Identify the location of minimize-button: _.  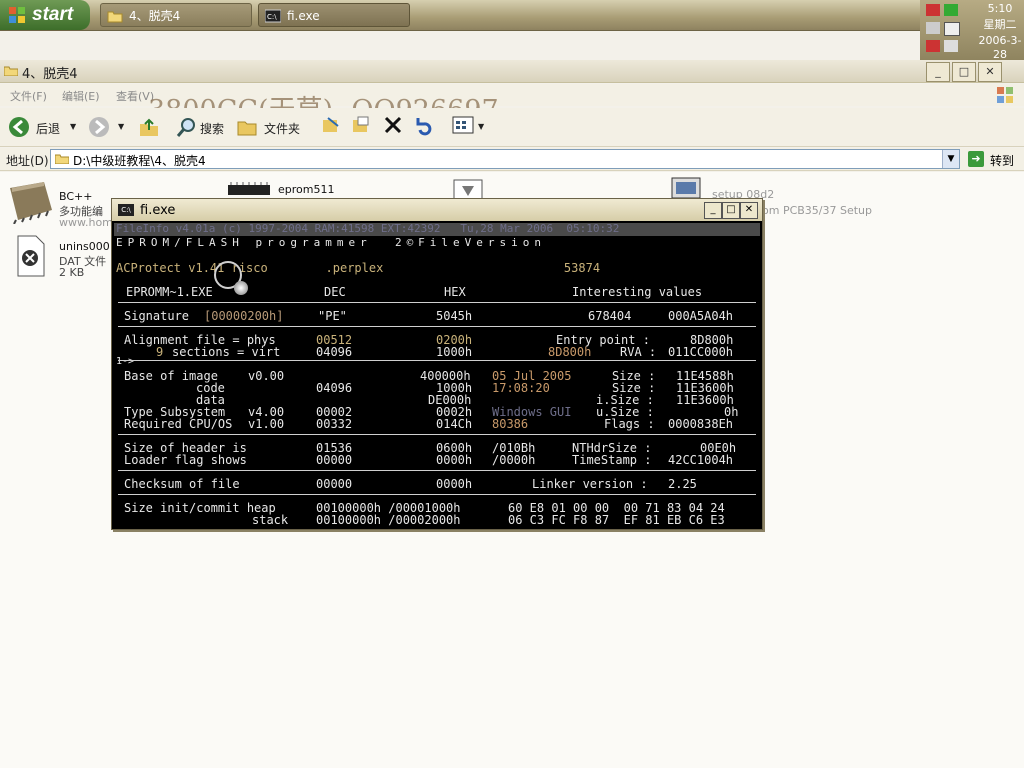
(938, 72).